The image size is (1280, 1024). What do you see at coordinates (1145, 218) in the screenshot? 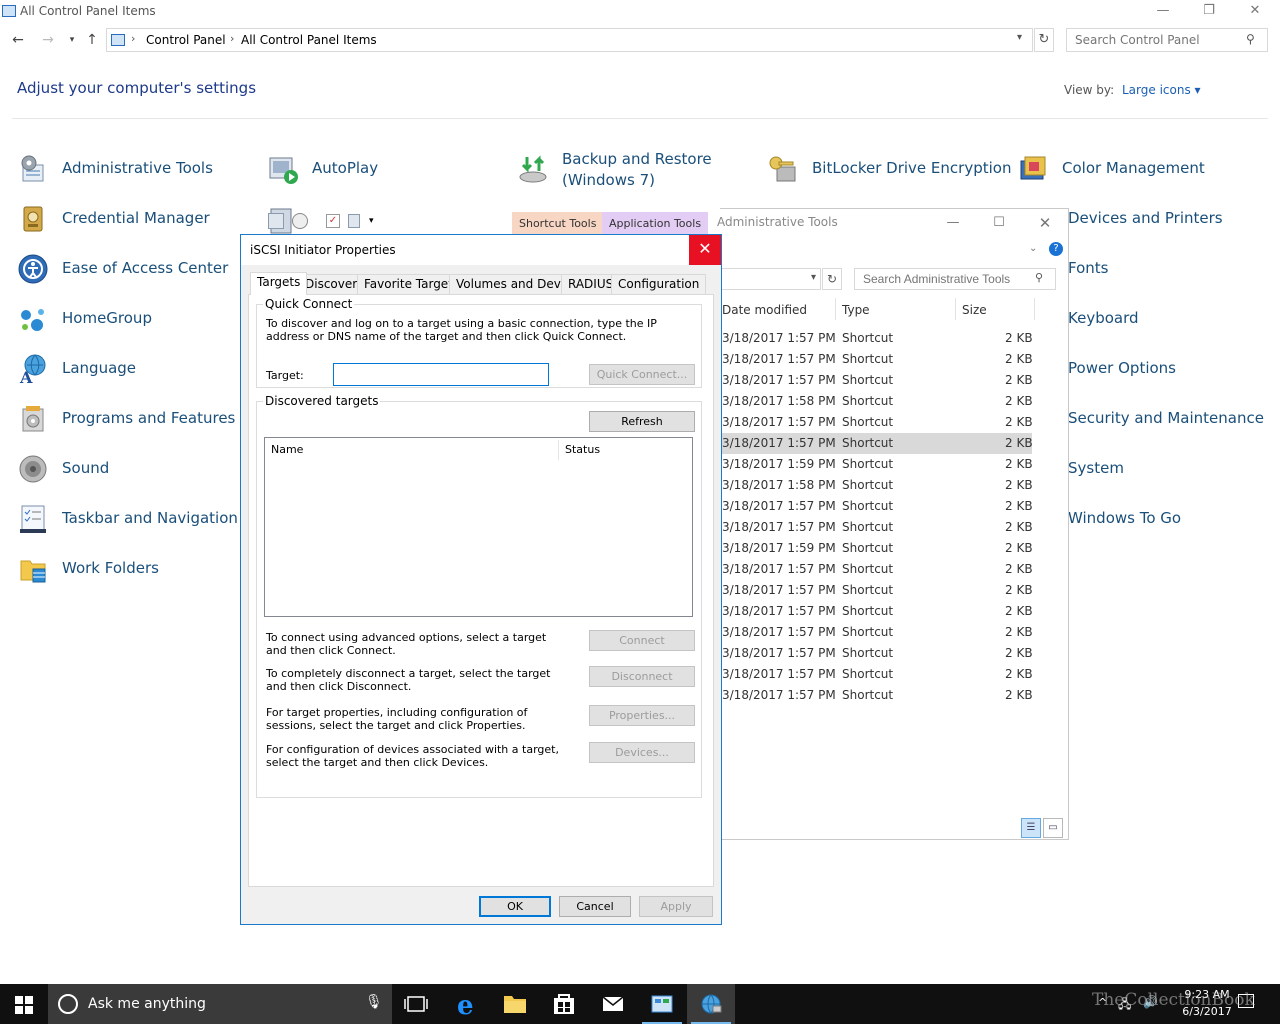
I see `cp-item-label: Devices and Printers` at bounding box center [1145, 218].